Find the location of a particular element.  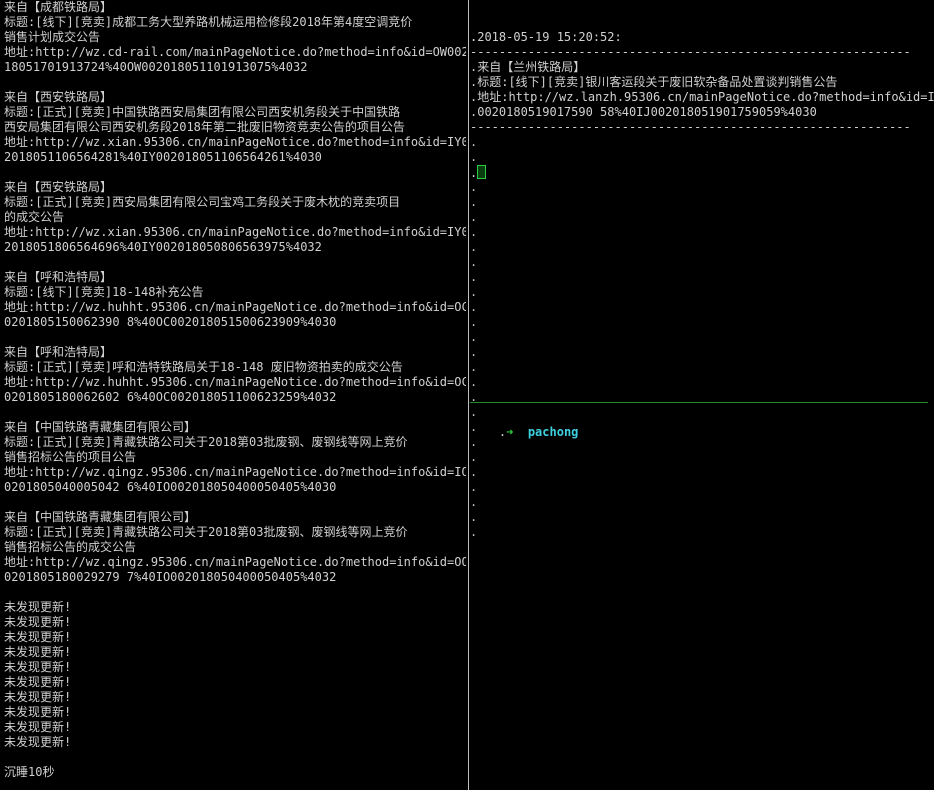

output-line: 沉睡10秒 is located at coordinates (29, 772).